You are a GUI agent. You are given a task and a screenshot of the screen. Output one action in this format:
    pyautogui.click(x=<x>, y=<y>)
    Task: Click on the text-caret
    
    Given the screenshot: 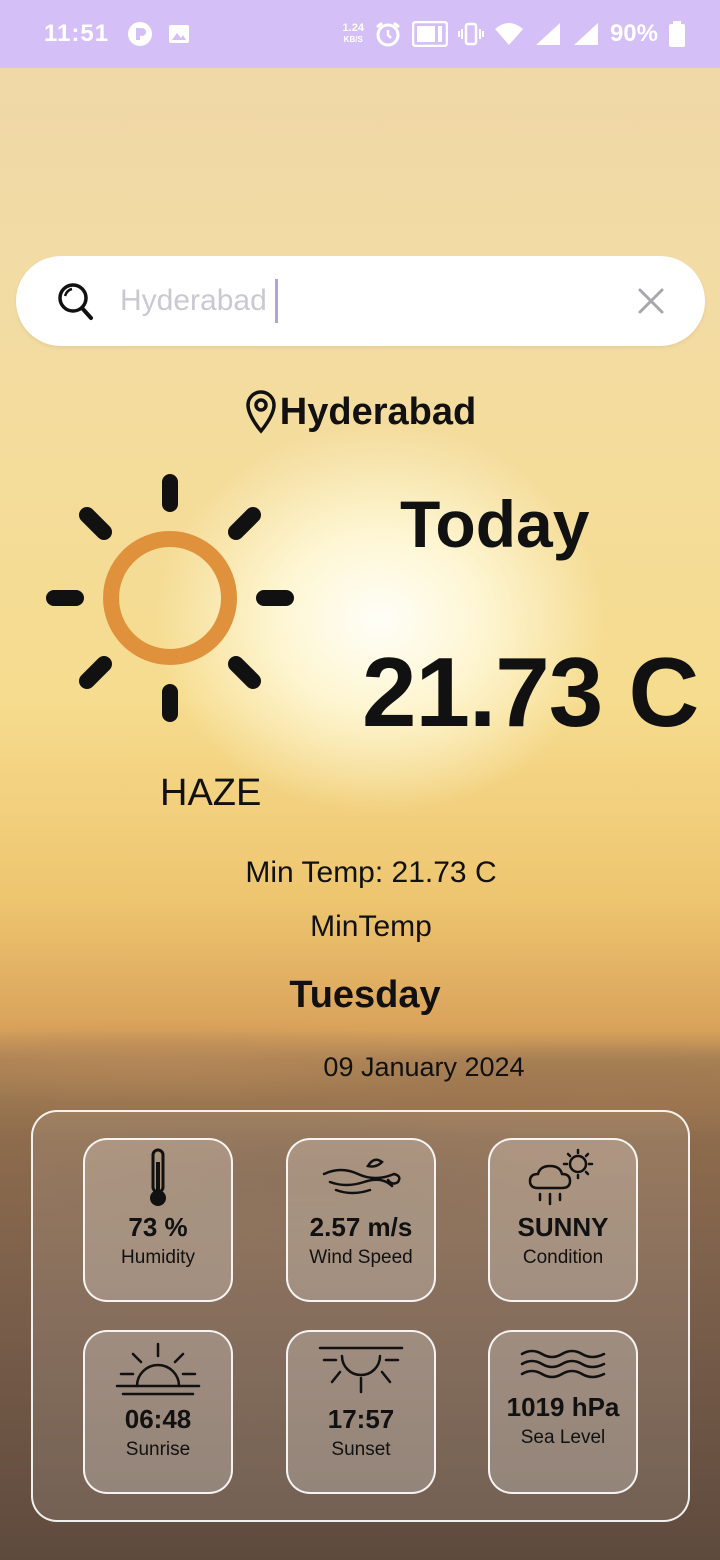 What is the action you would take?
    pyautogui.click(x=276, y=301)
    